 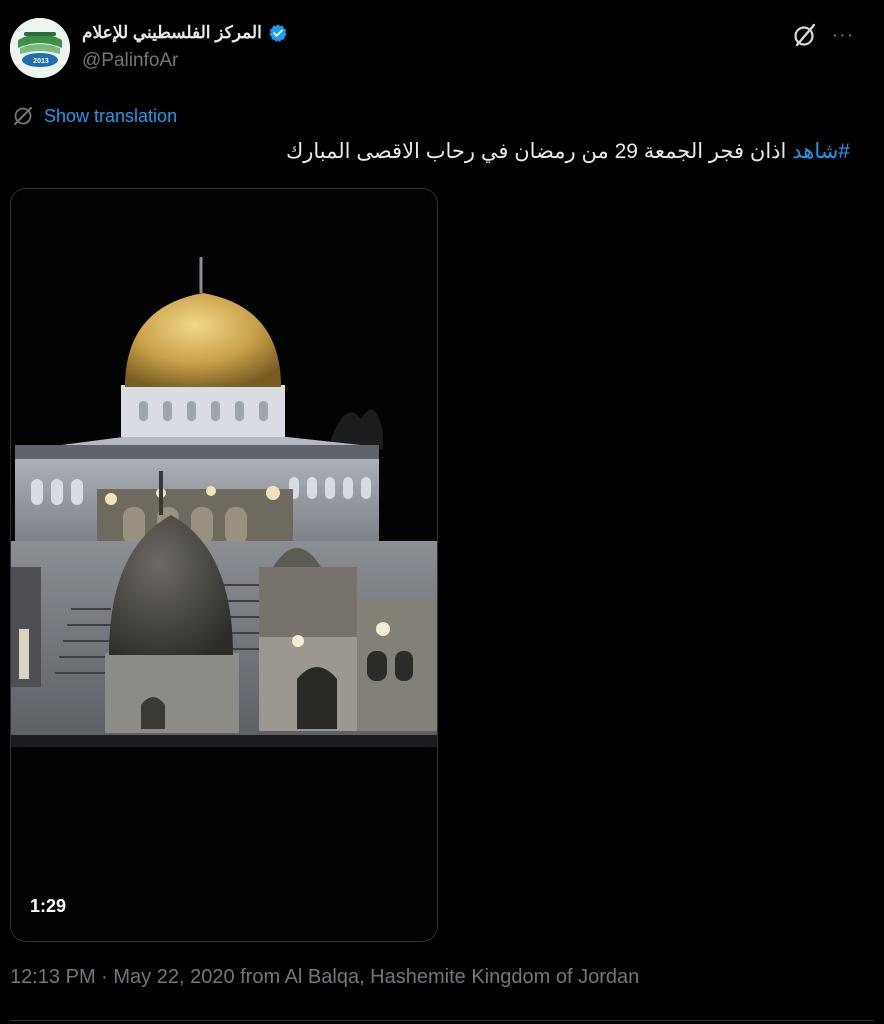 What do you see at coordinates (41, 61) in the screenshot?
I see `avatar-logo-text: 2013` at bounding box center [41, 61].